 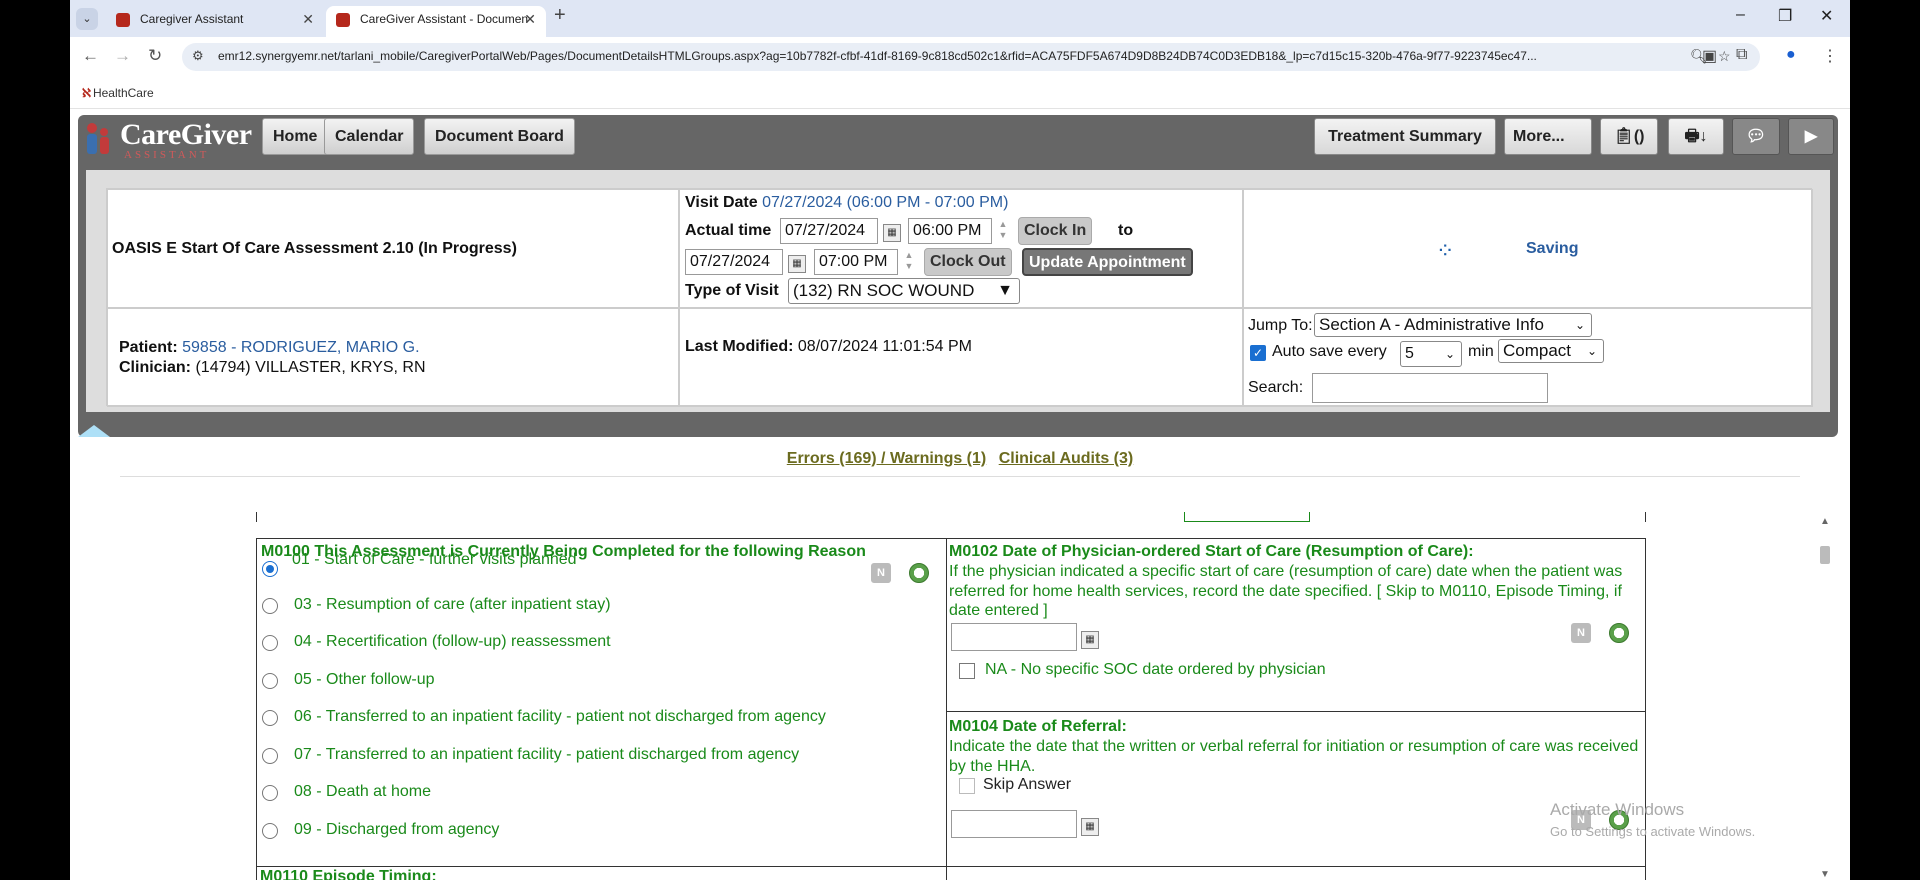 What do you see at coordinates (1247, 517) in the screenshot?
I see `previous-date-input: 07/27/2024` at bounding box center [1247, 517].